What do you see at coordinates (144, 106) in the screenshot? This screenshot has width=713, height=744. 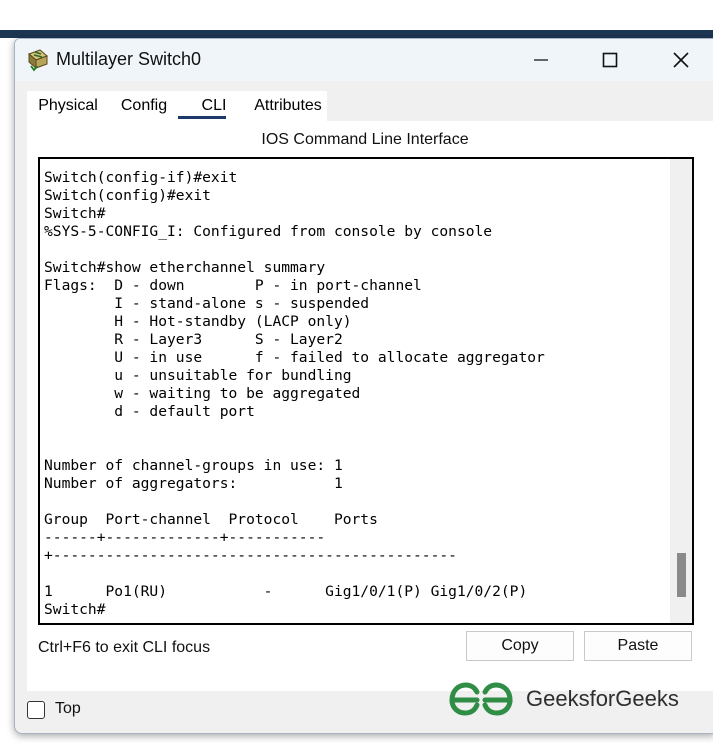 I see `tab-config: Config` at bounding box center [144, 106].